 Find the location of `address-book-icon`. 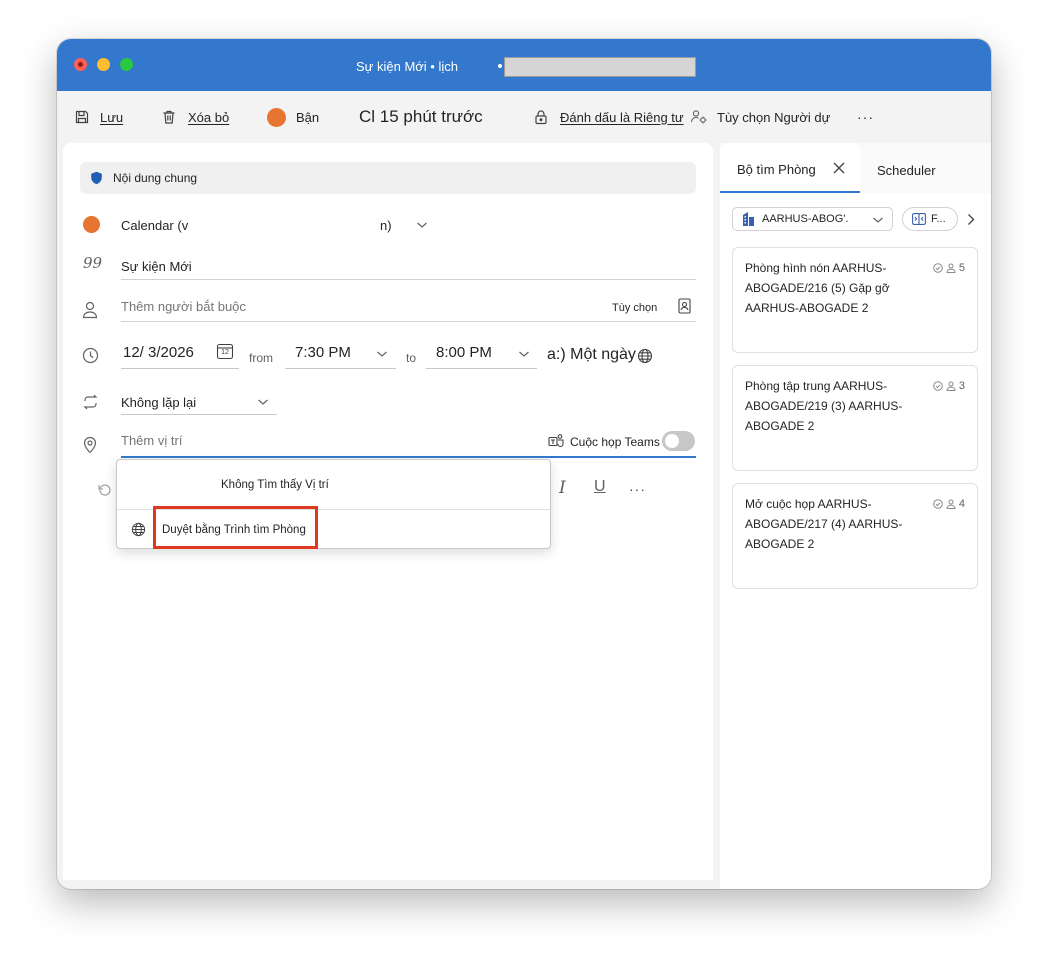

address-book-icon is located at coordinates (684, 306).